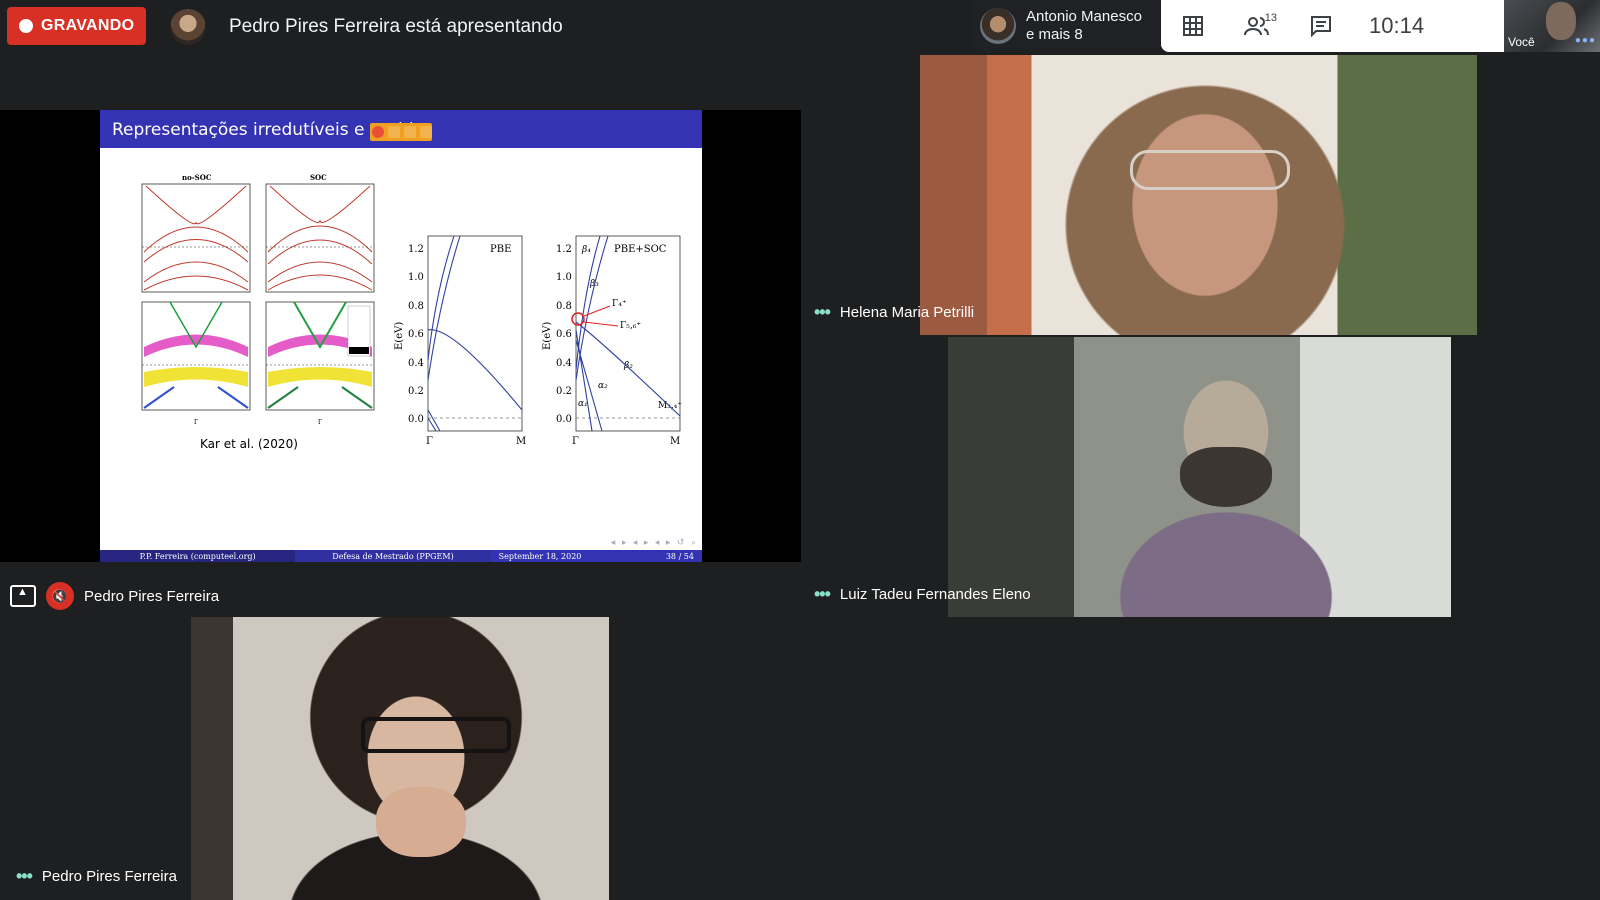  Describe the element at coordinates (416, 249) in the screenshot. I see `pbe-ytick: 1.2` at that location.